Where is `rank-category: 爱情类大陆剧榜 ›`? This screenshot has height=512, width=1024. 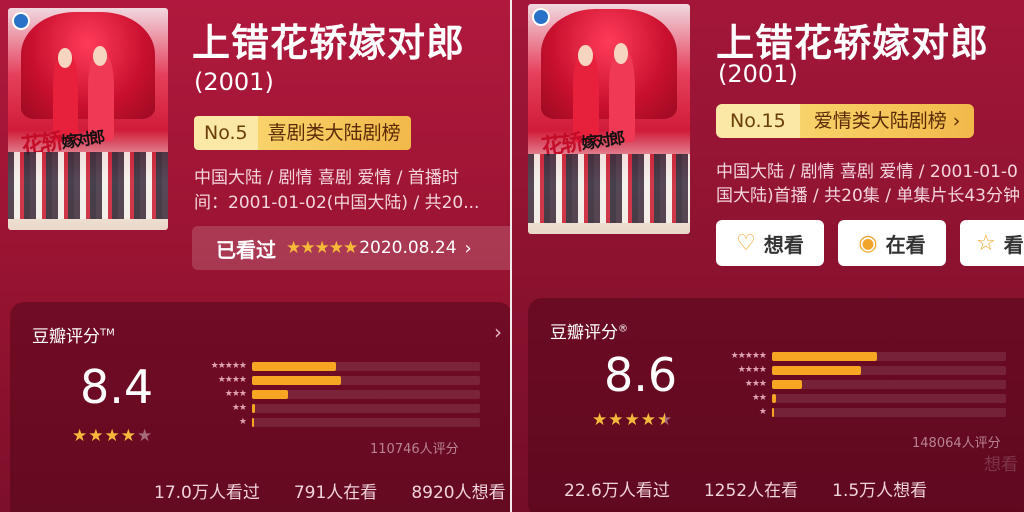 rank-category: 爱情类大陆剧榜 › is located at coordinates (887, 121).